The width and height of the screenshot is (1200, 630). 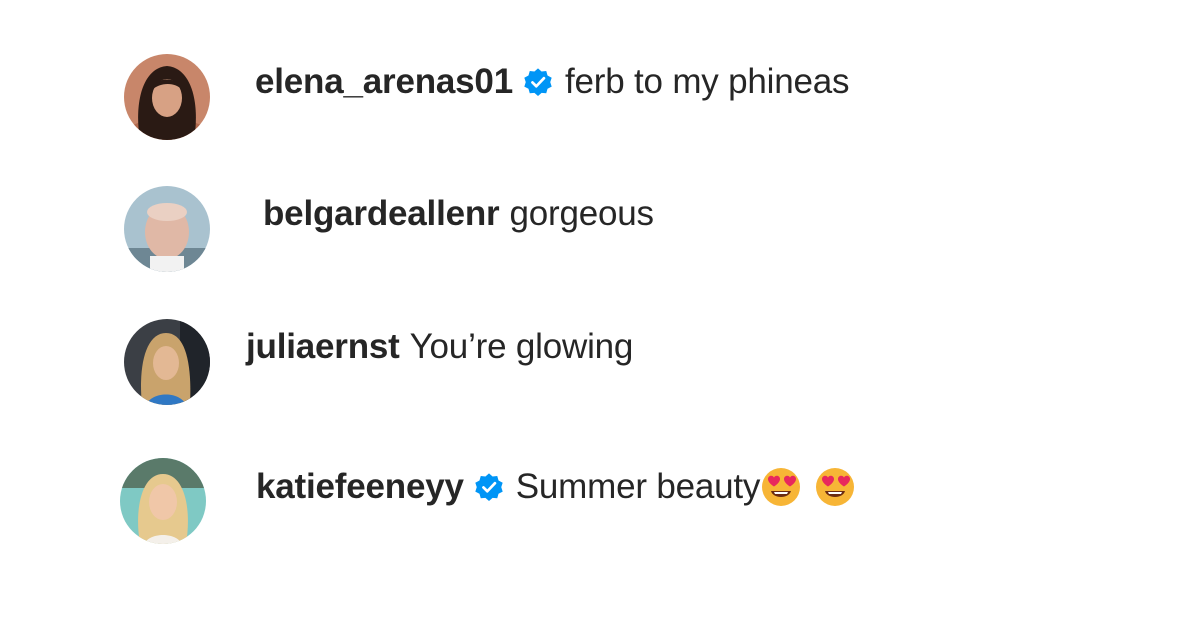 What do you see at coordinates (521, 346) in the screenshot?
I see `comment-text: You’re glowing` at bounding box center [521, 346].